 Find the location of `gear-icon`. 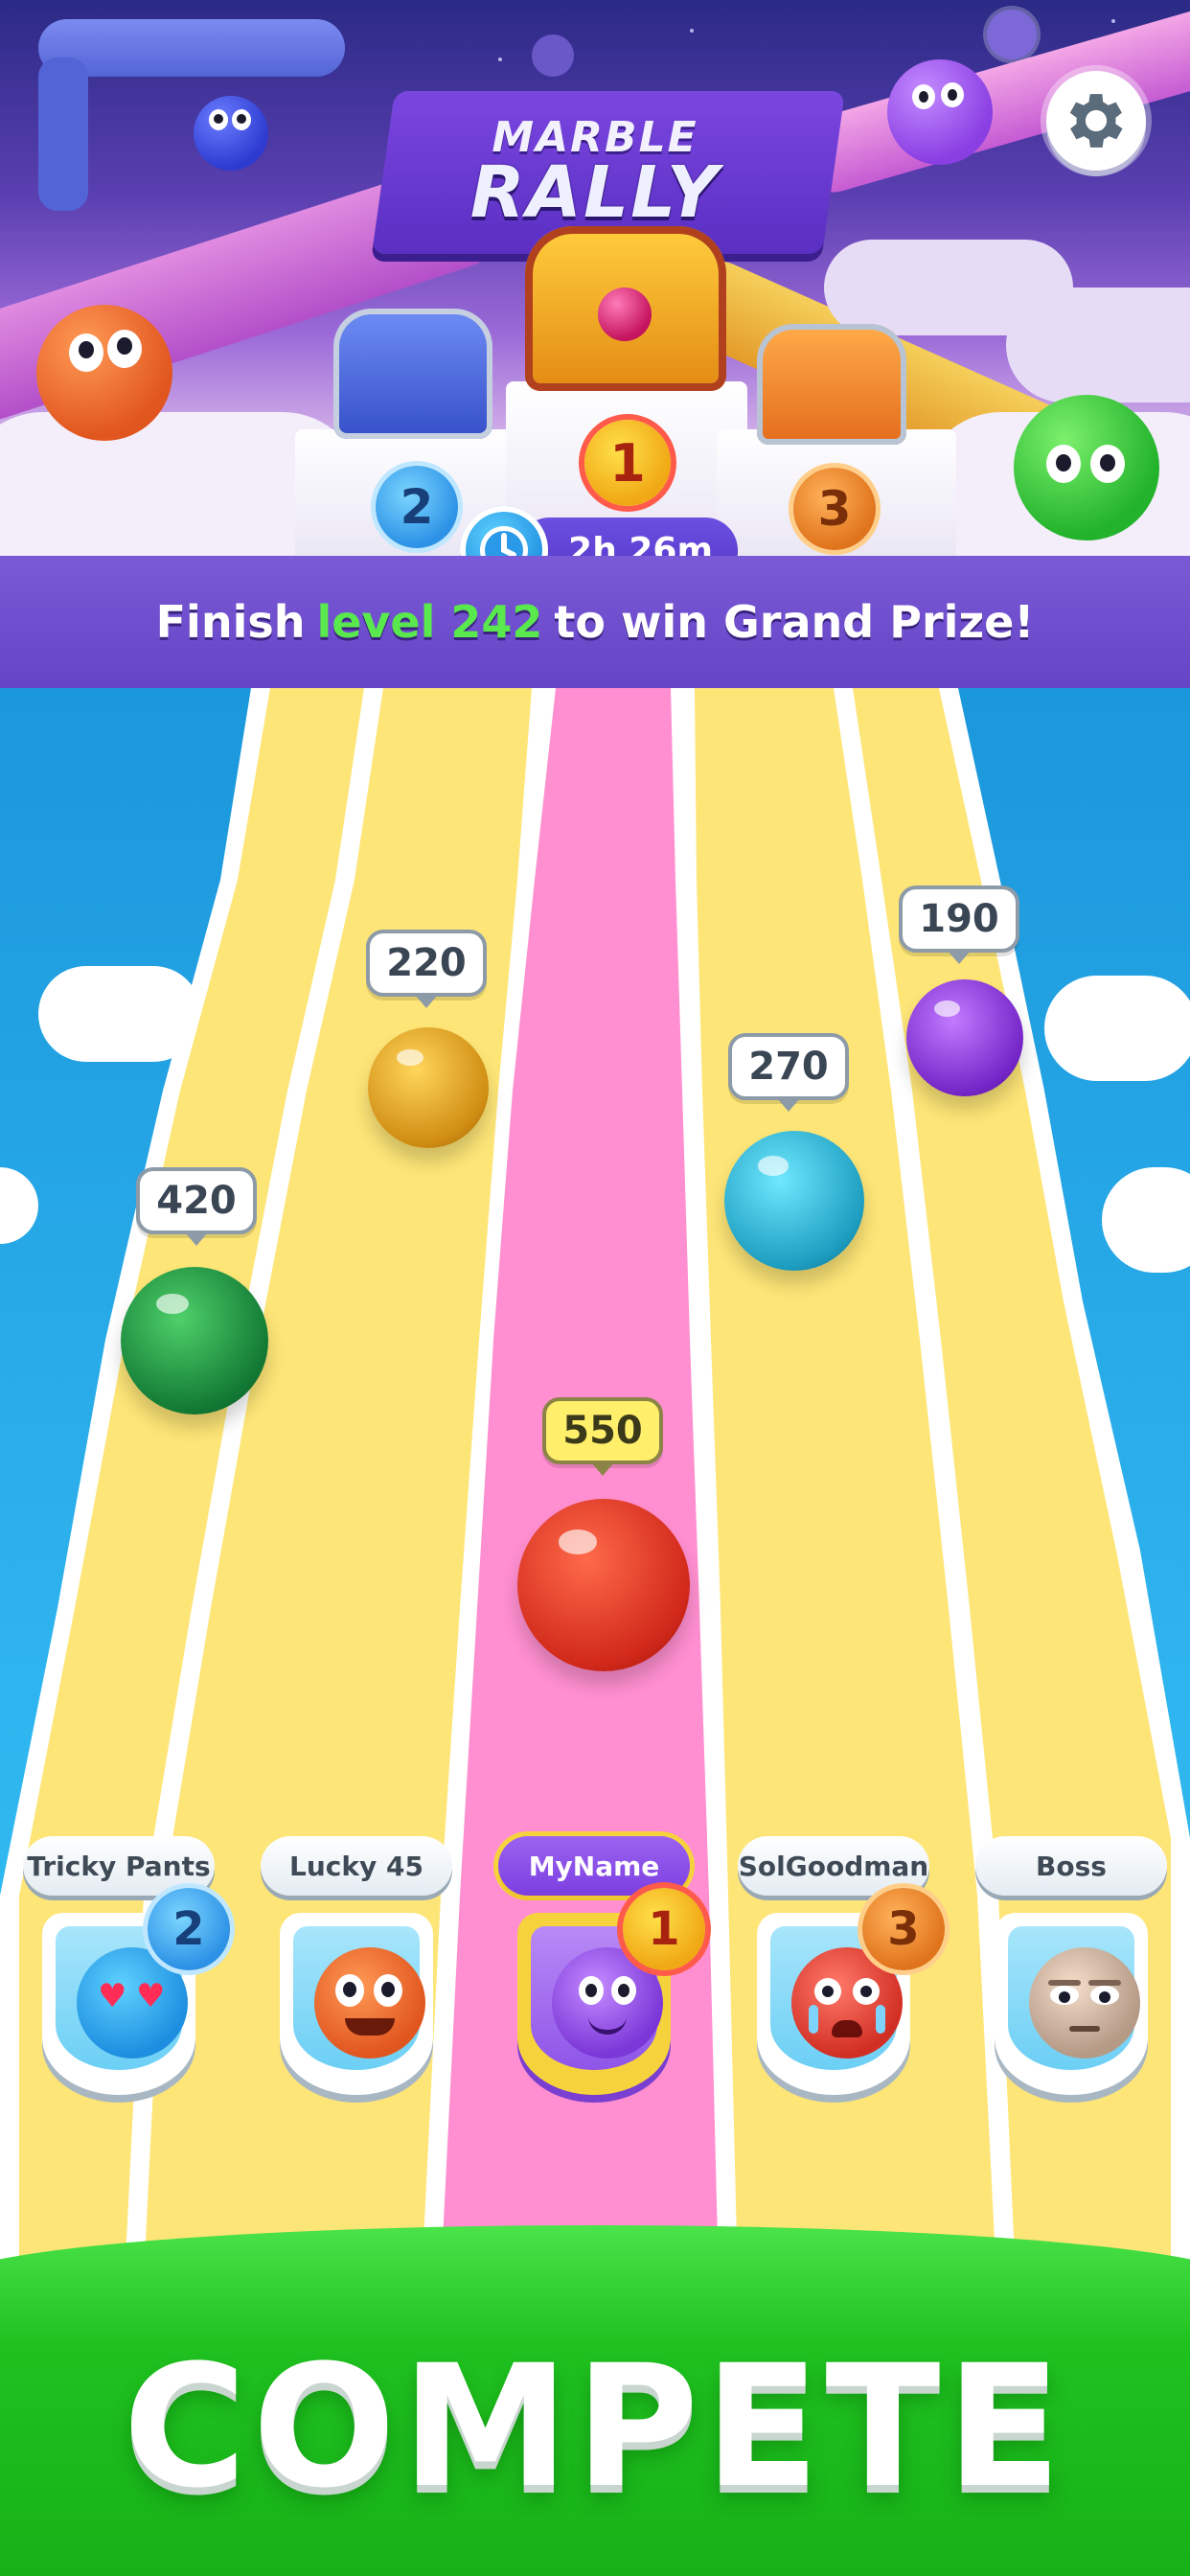

gear-icon is located at coordinates (1096, 121).